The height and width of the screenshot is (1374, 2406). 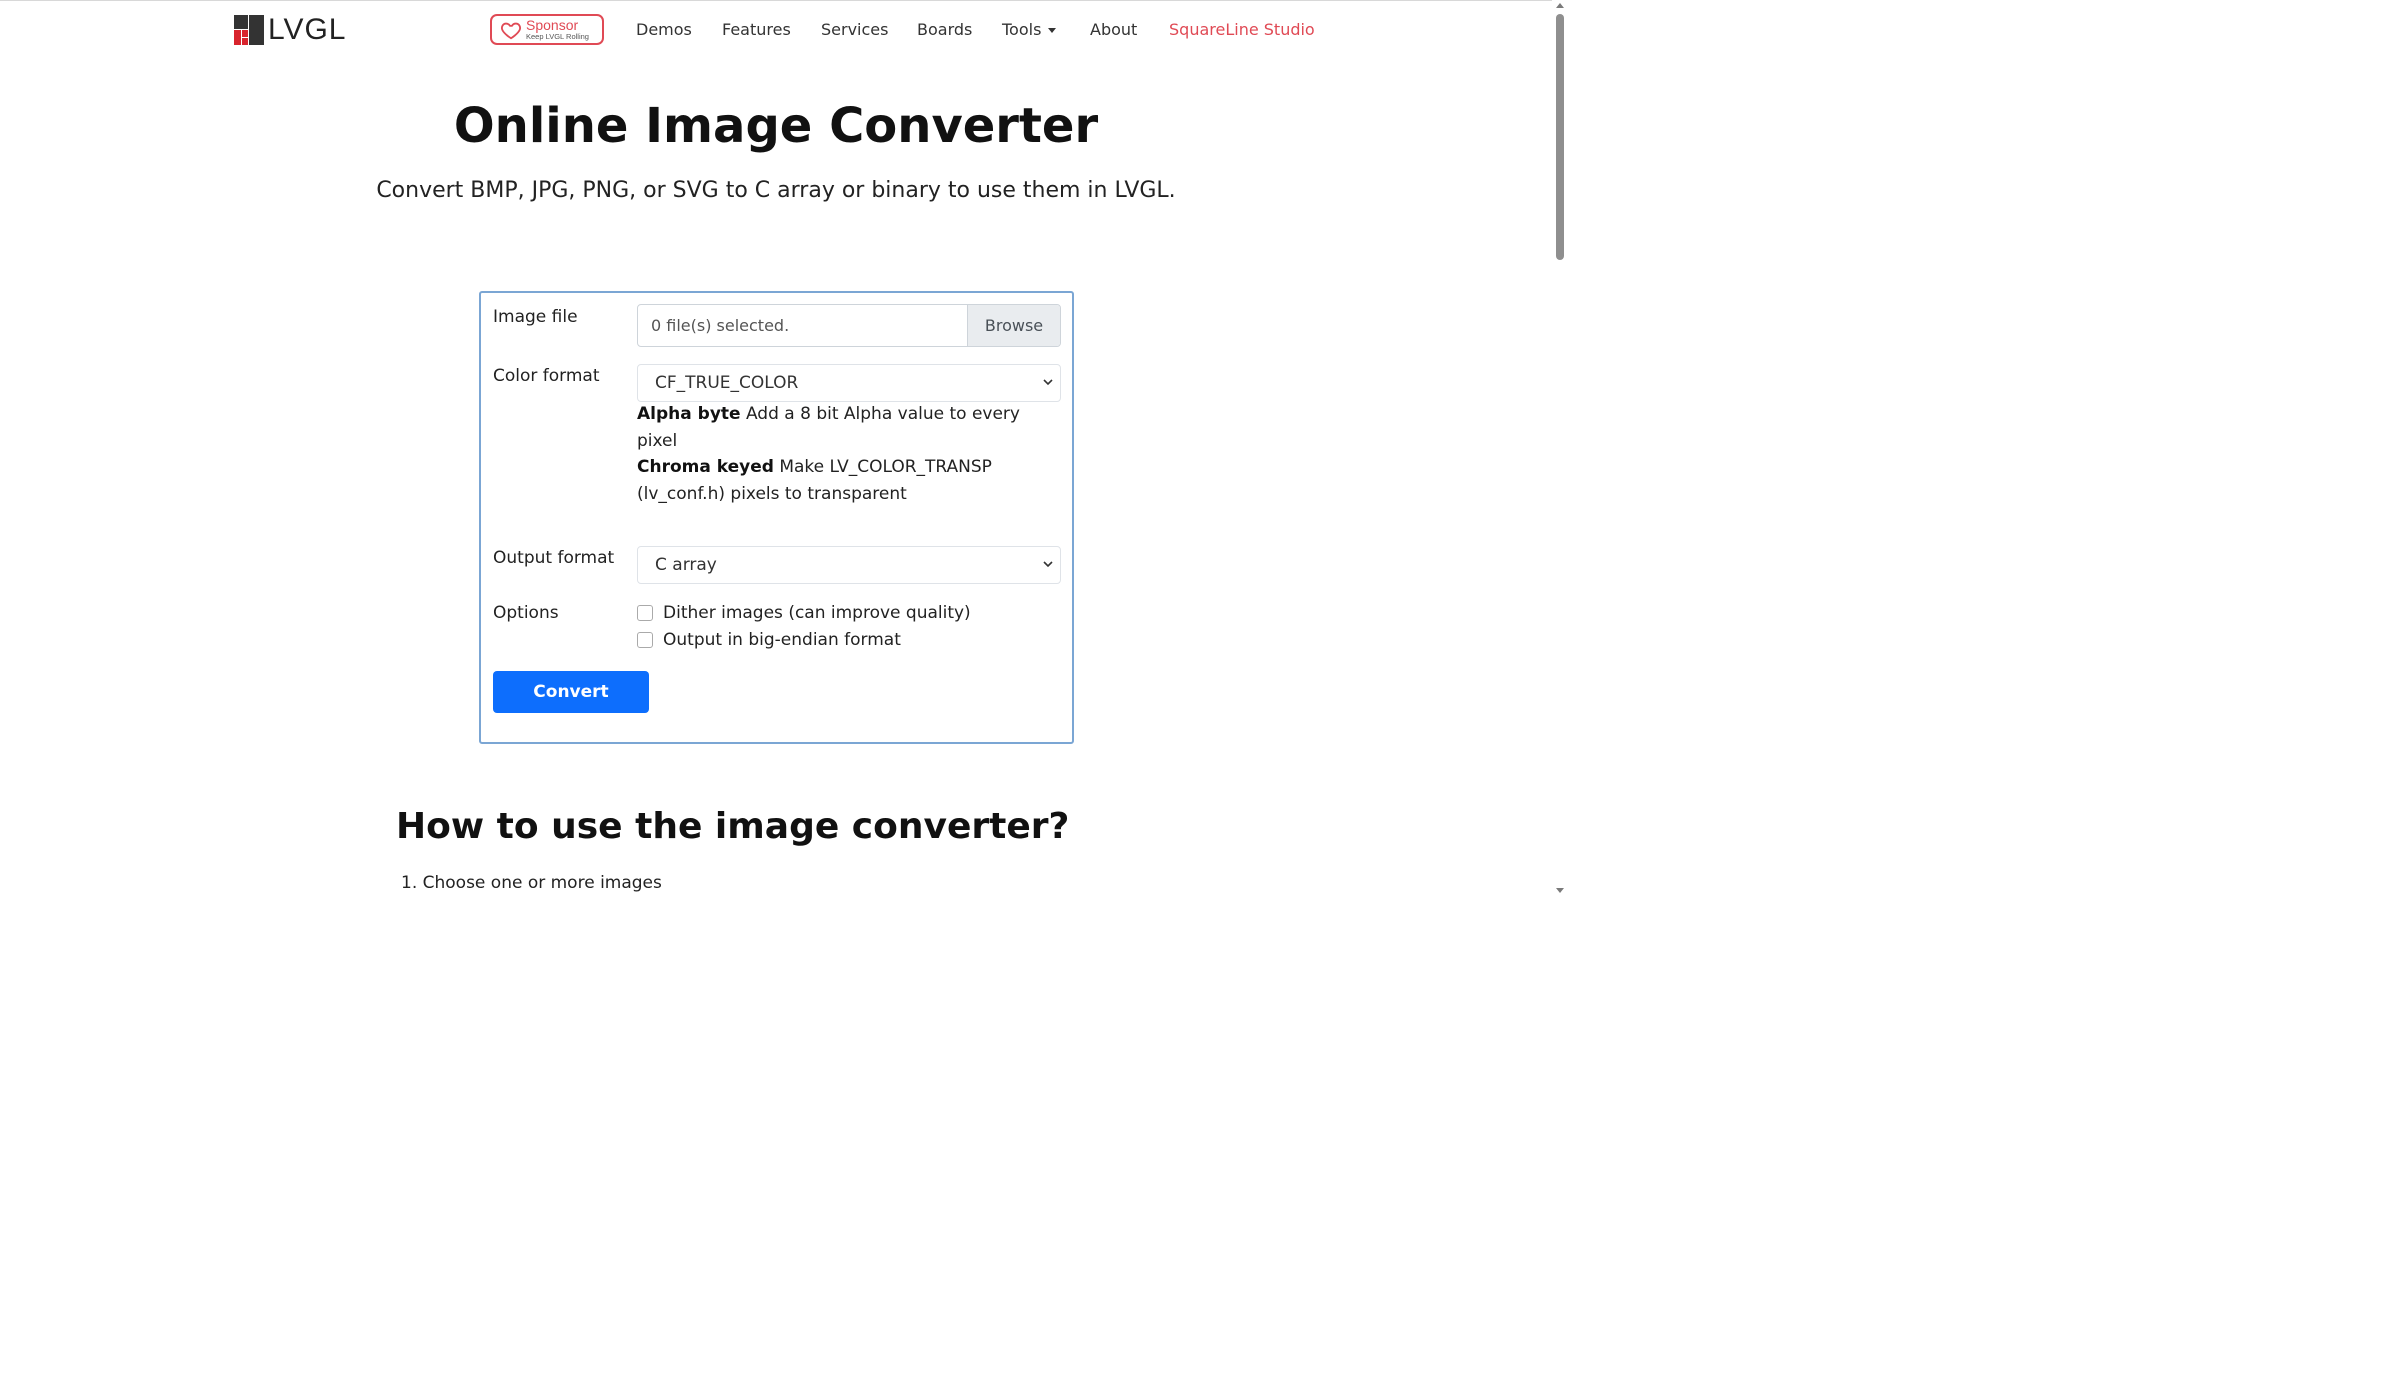 What do you see at coordinates (664, 29) in the screenshot?
I see `nav-demos: Demos` at bounding box center [664, 29].